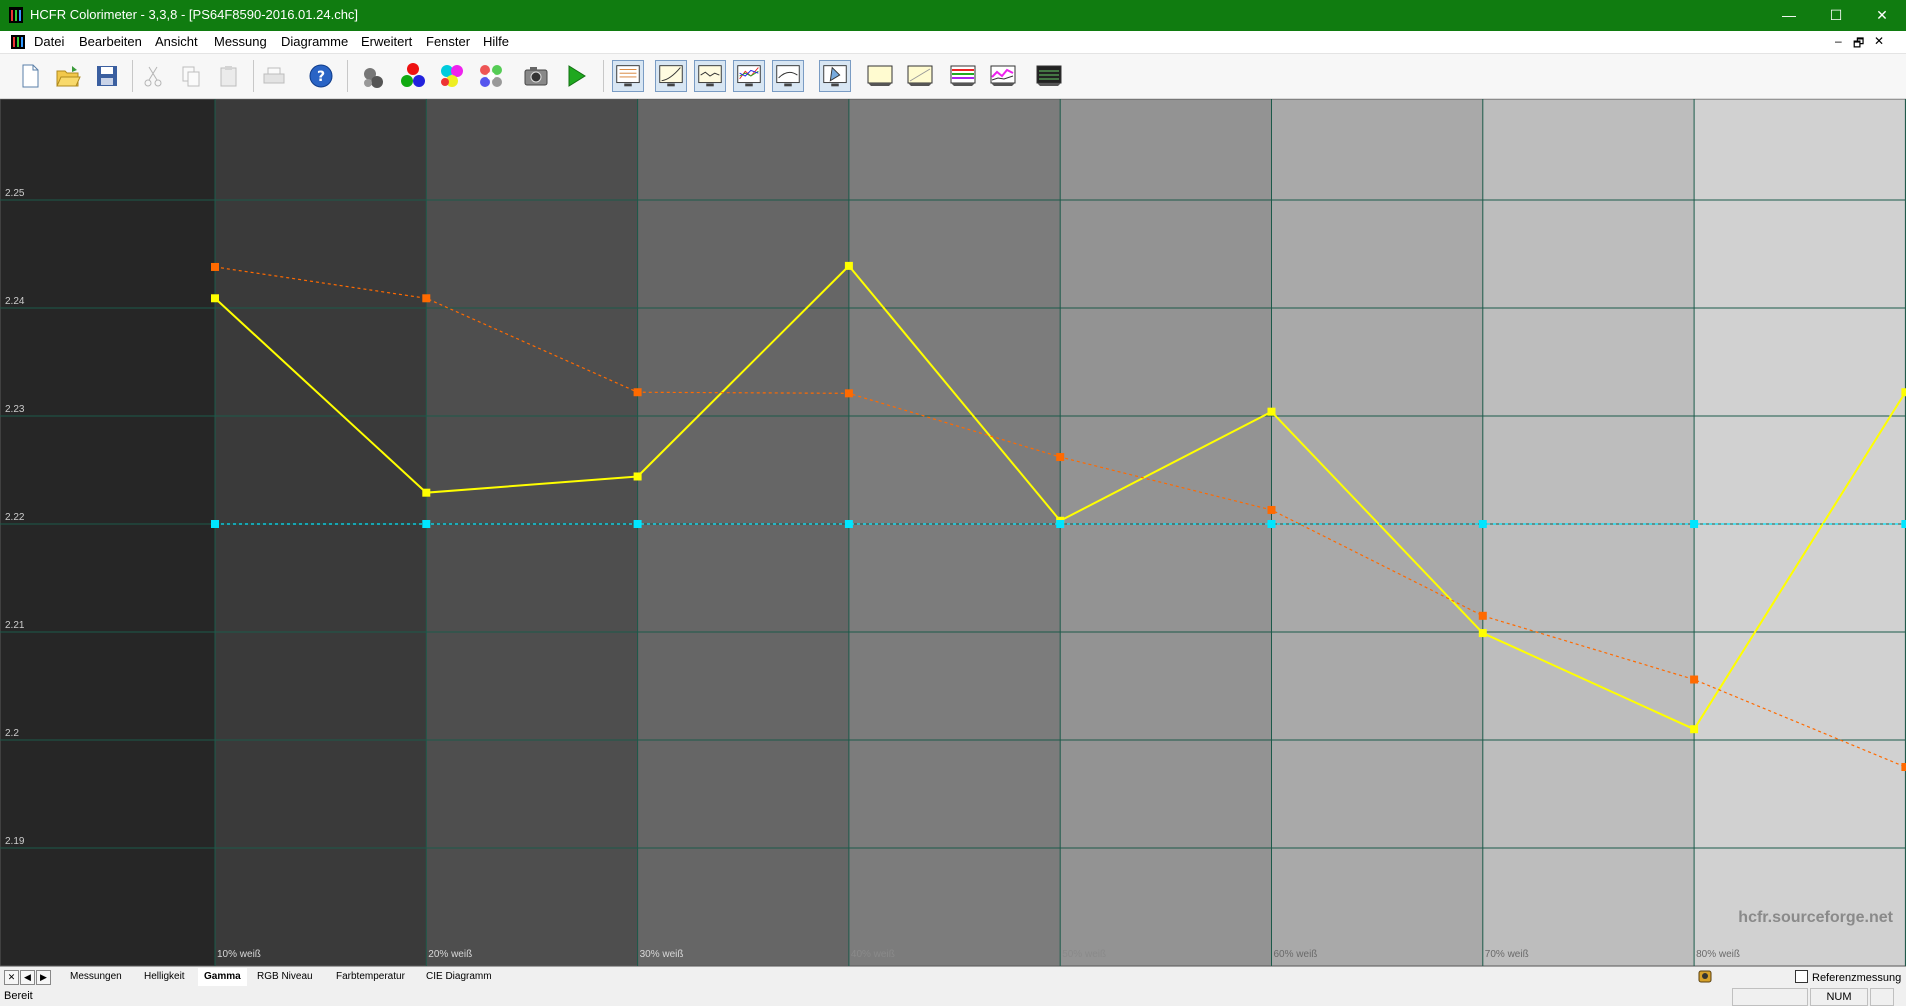 Image resolution: width=1906 pixels, height=1006 pixels. I want to click on cie-diagram-view-icon, so click(835, 76).